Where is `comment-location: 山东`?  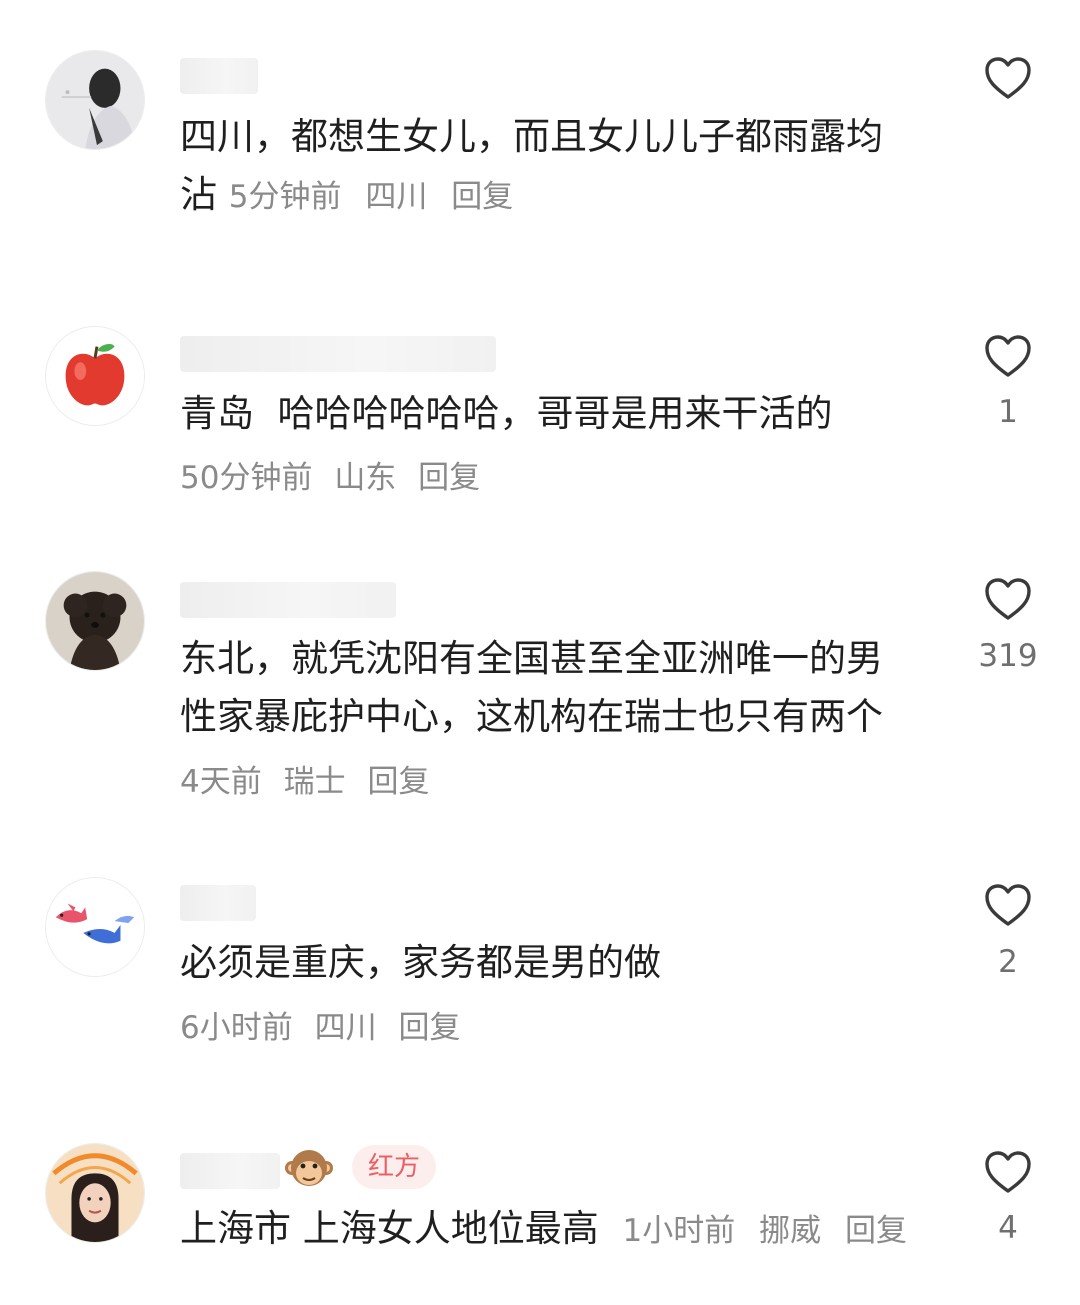 comment-location: 山东 is located at coordinates (365, 478).